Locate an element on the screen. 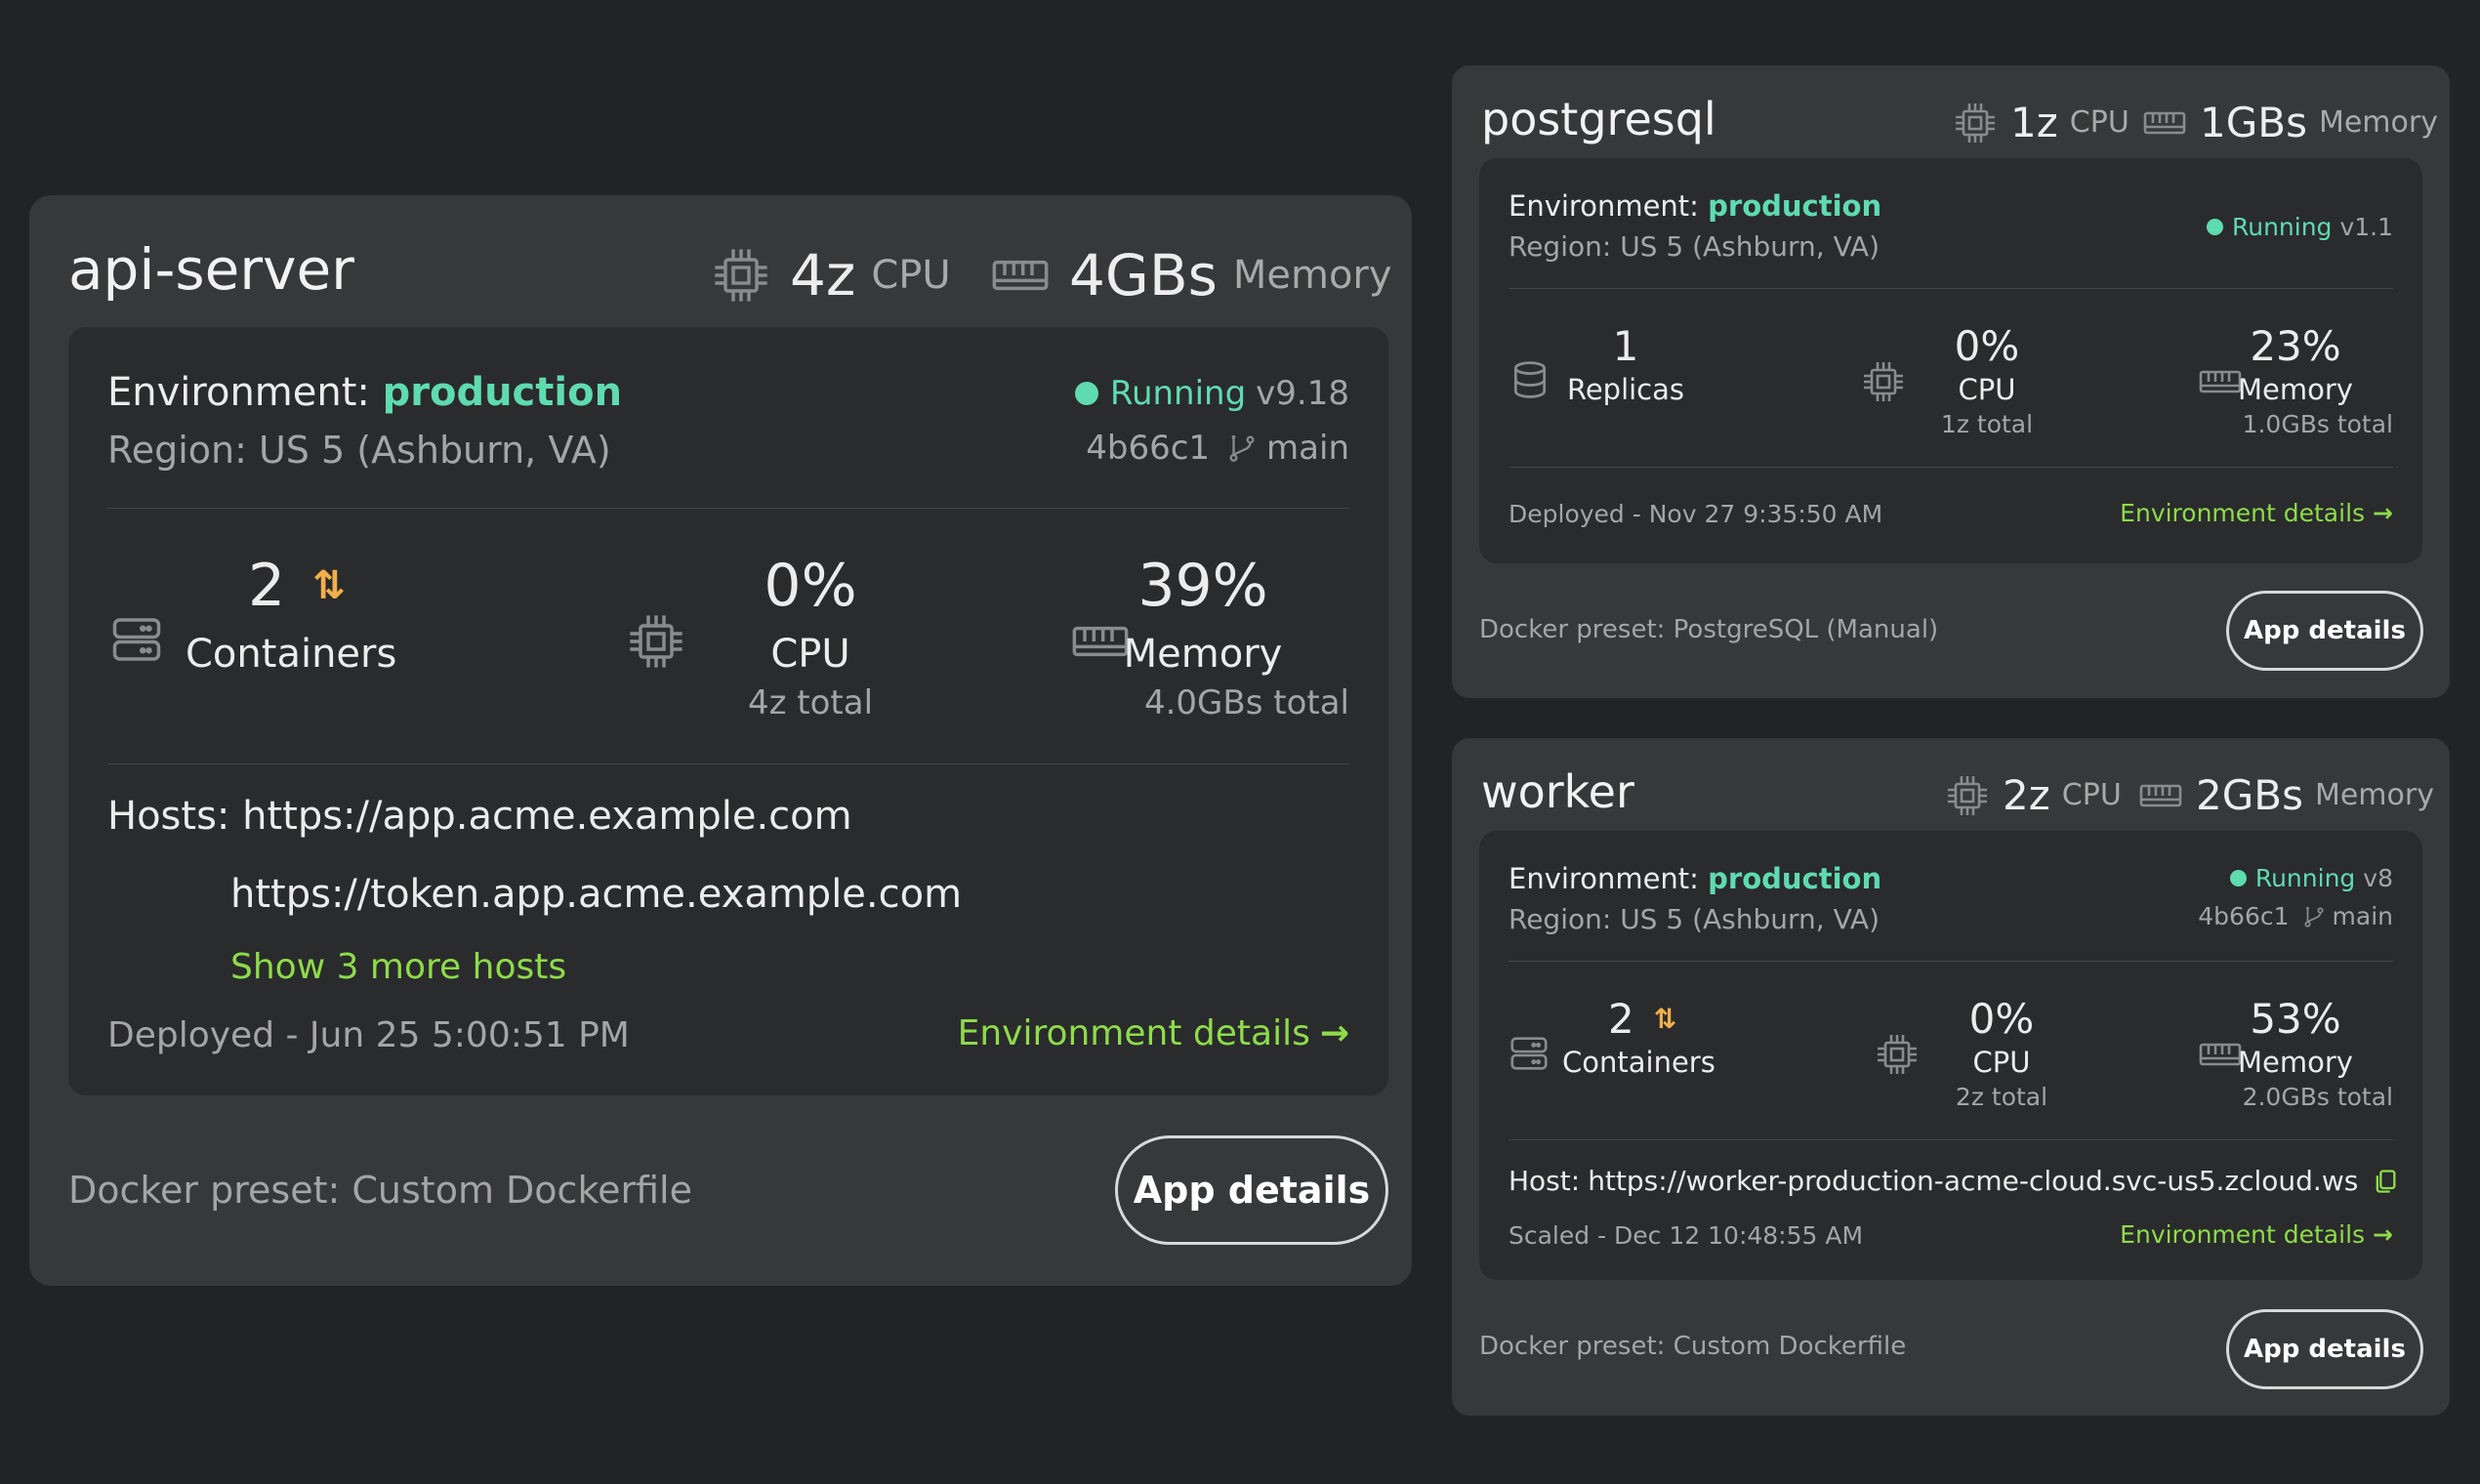 The height and width of the screenshot is (1484, 2480). app-title: postgresql is located at coordinates (1598, 119).